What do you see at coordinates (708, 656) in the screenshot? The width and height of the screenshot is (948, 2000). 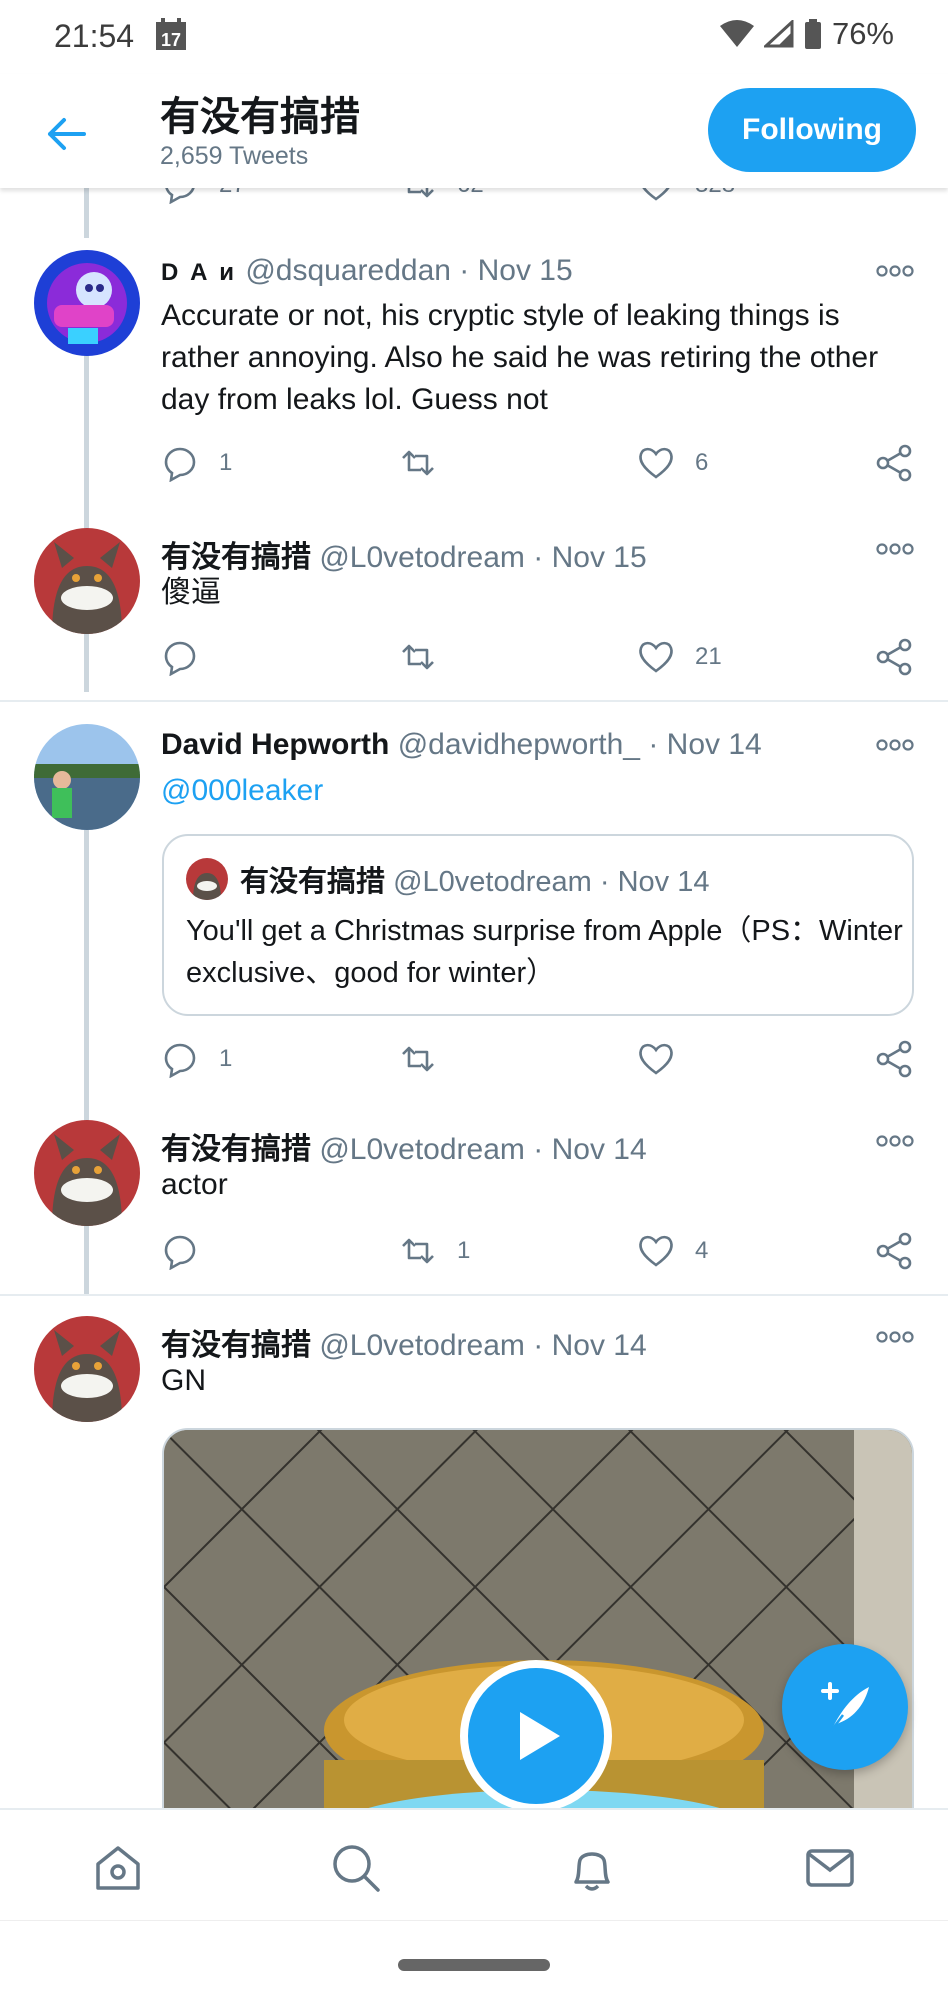 I see `like-count: 21` at bounding box center [708, 656].